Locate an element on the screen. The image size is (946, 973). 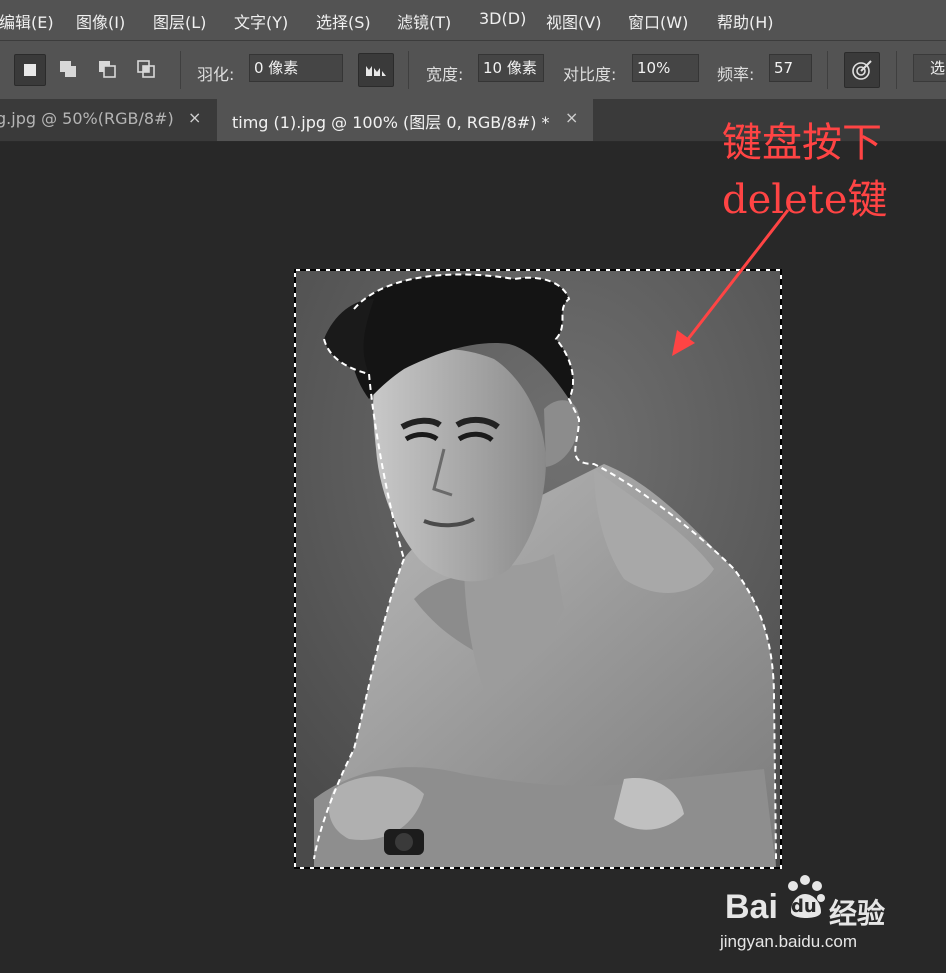
intersect-selection-button is located at coordinates (146, 69).